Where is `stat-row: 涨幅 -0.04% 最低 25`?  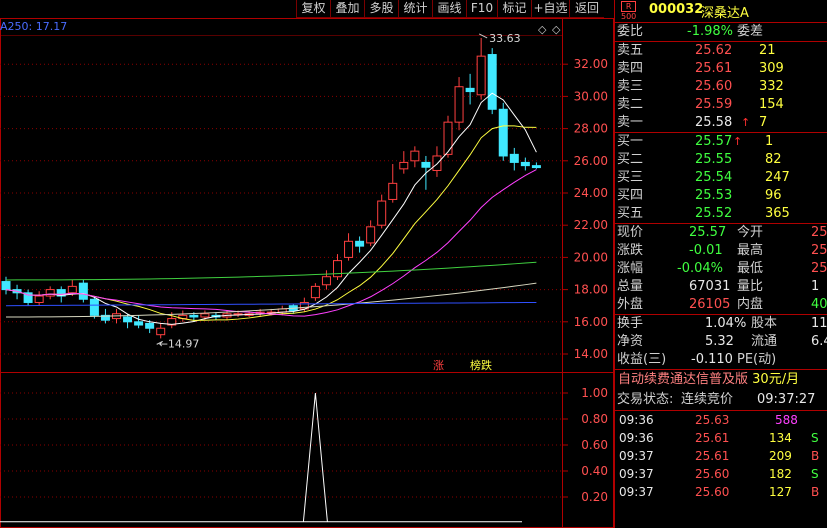
stat-row: 涨幅 -0.04% 最低 25 is located at coordinates (721, 269).